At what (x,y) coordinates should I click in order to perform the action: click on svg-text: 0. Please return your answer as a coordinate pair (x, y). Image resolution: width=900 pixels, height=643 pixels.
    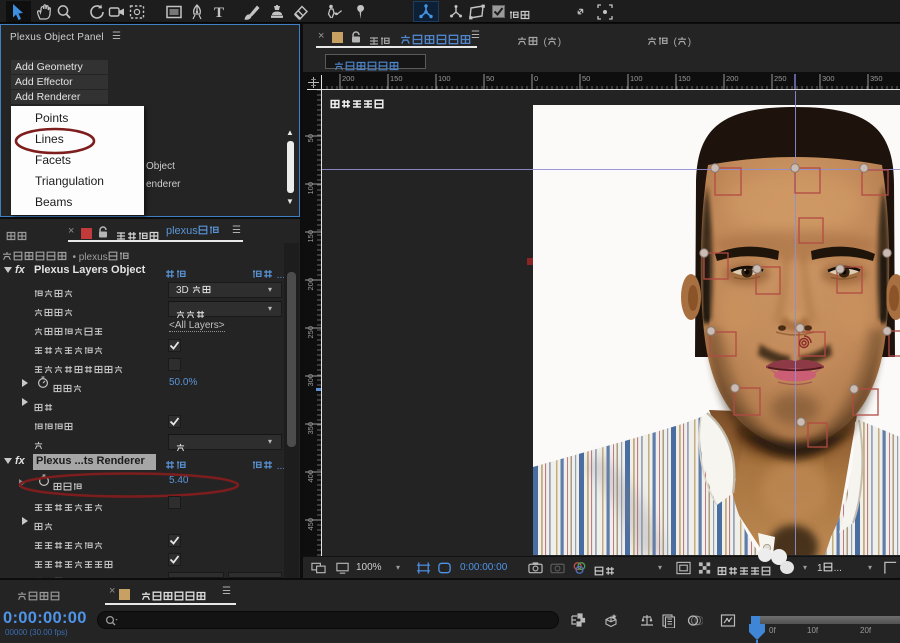
    Looking at the image, I should click on (536, 78).